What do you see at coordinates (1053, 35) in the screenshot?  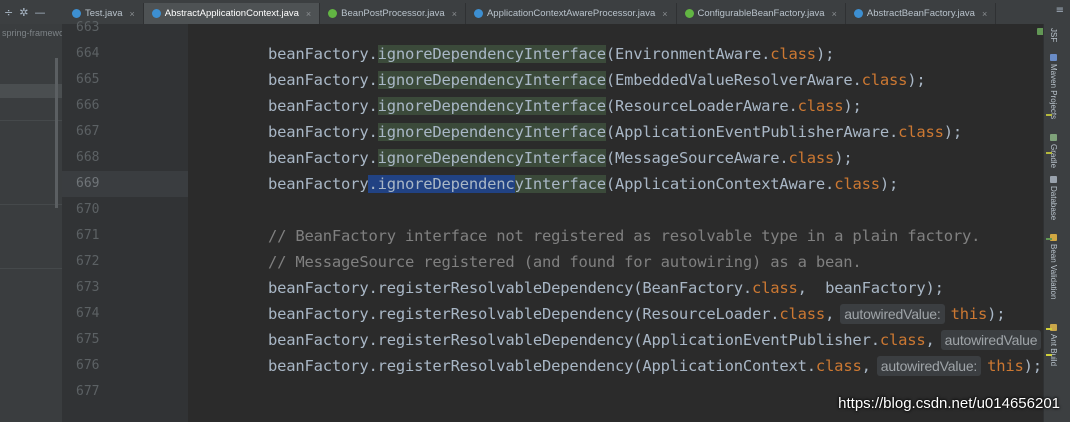 I see `jsf-tab: JSF` at bounding box center [1053, 35].